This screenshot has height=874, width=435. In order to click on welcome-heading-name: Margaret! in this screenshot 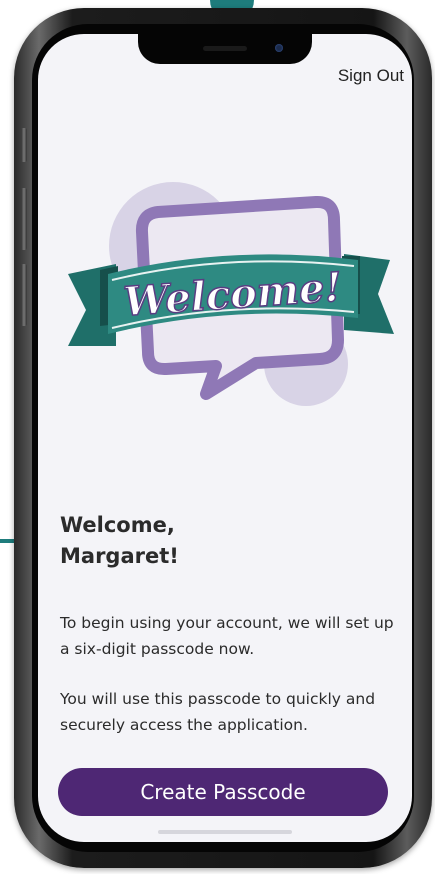, I will do `click(119, 556)`.